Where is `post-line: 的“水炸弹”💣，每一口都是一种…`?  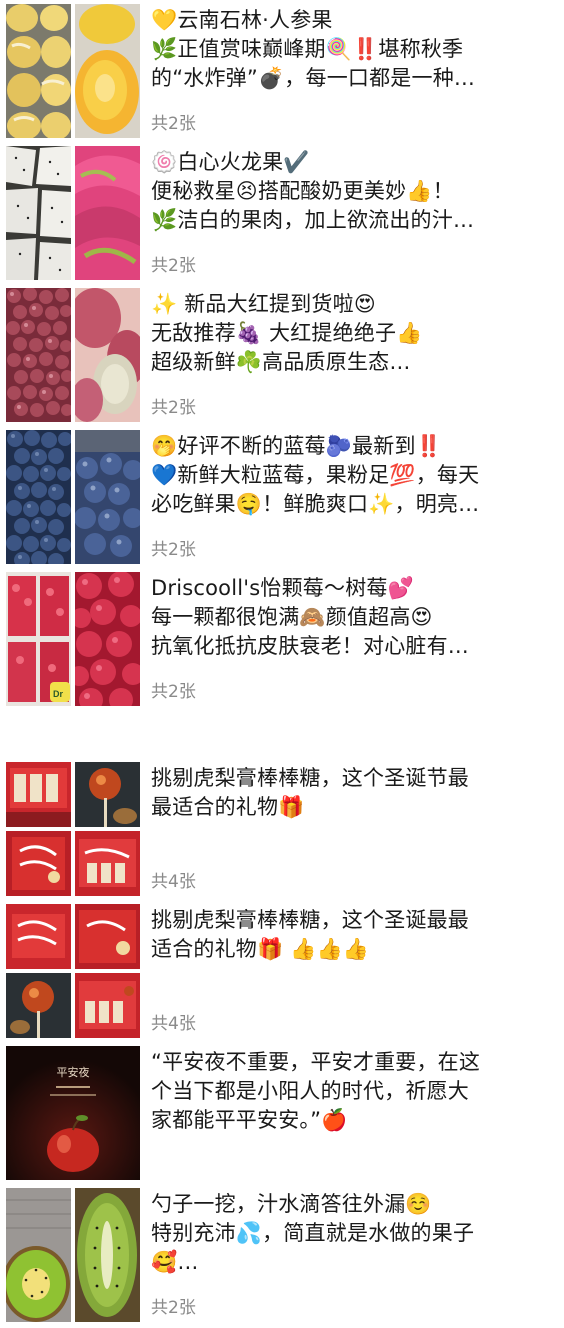
post-line: 的“水炸弹”💣，每一口都是一种… is located at coordinates (313, 78).